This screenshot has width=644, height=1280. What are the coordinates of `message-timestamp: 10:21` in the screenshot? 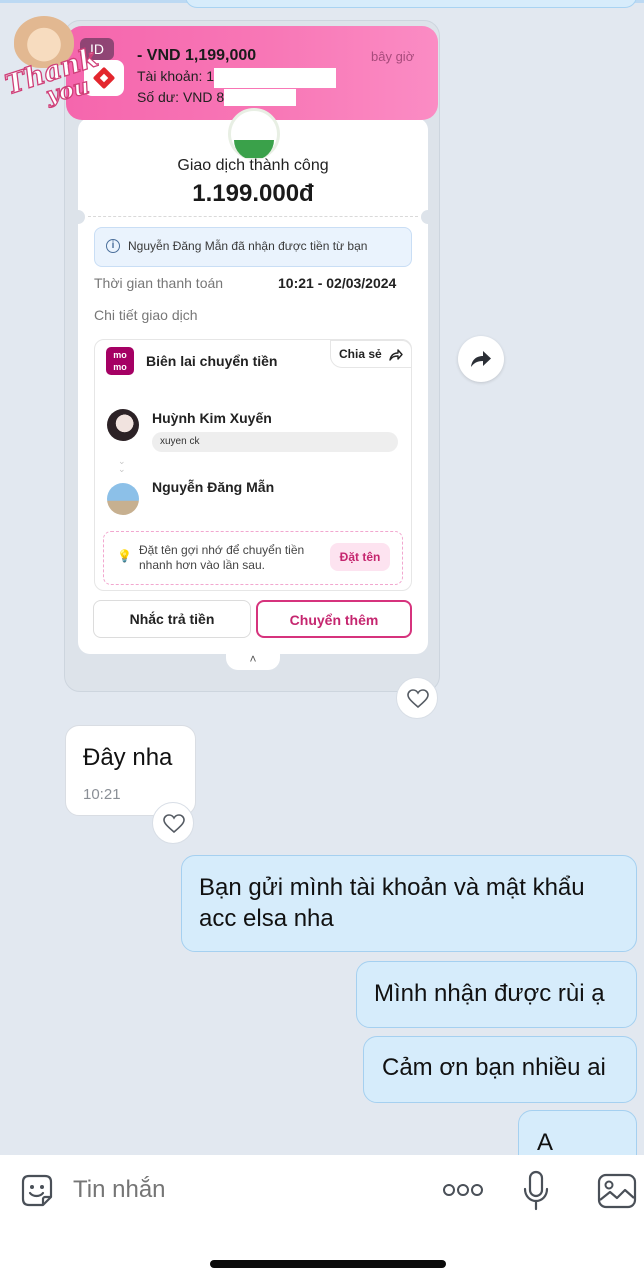 It's located at (102, 794).